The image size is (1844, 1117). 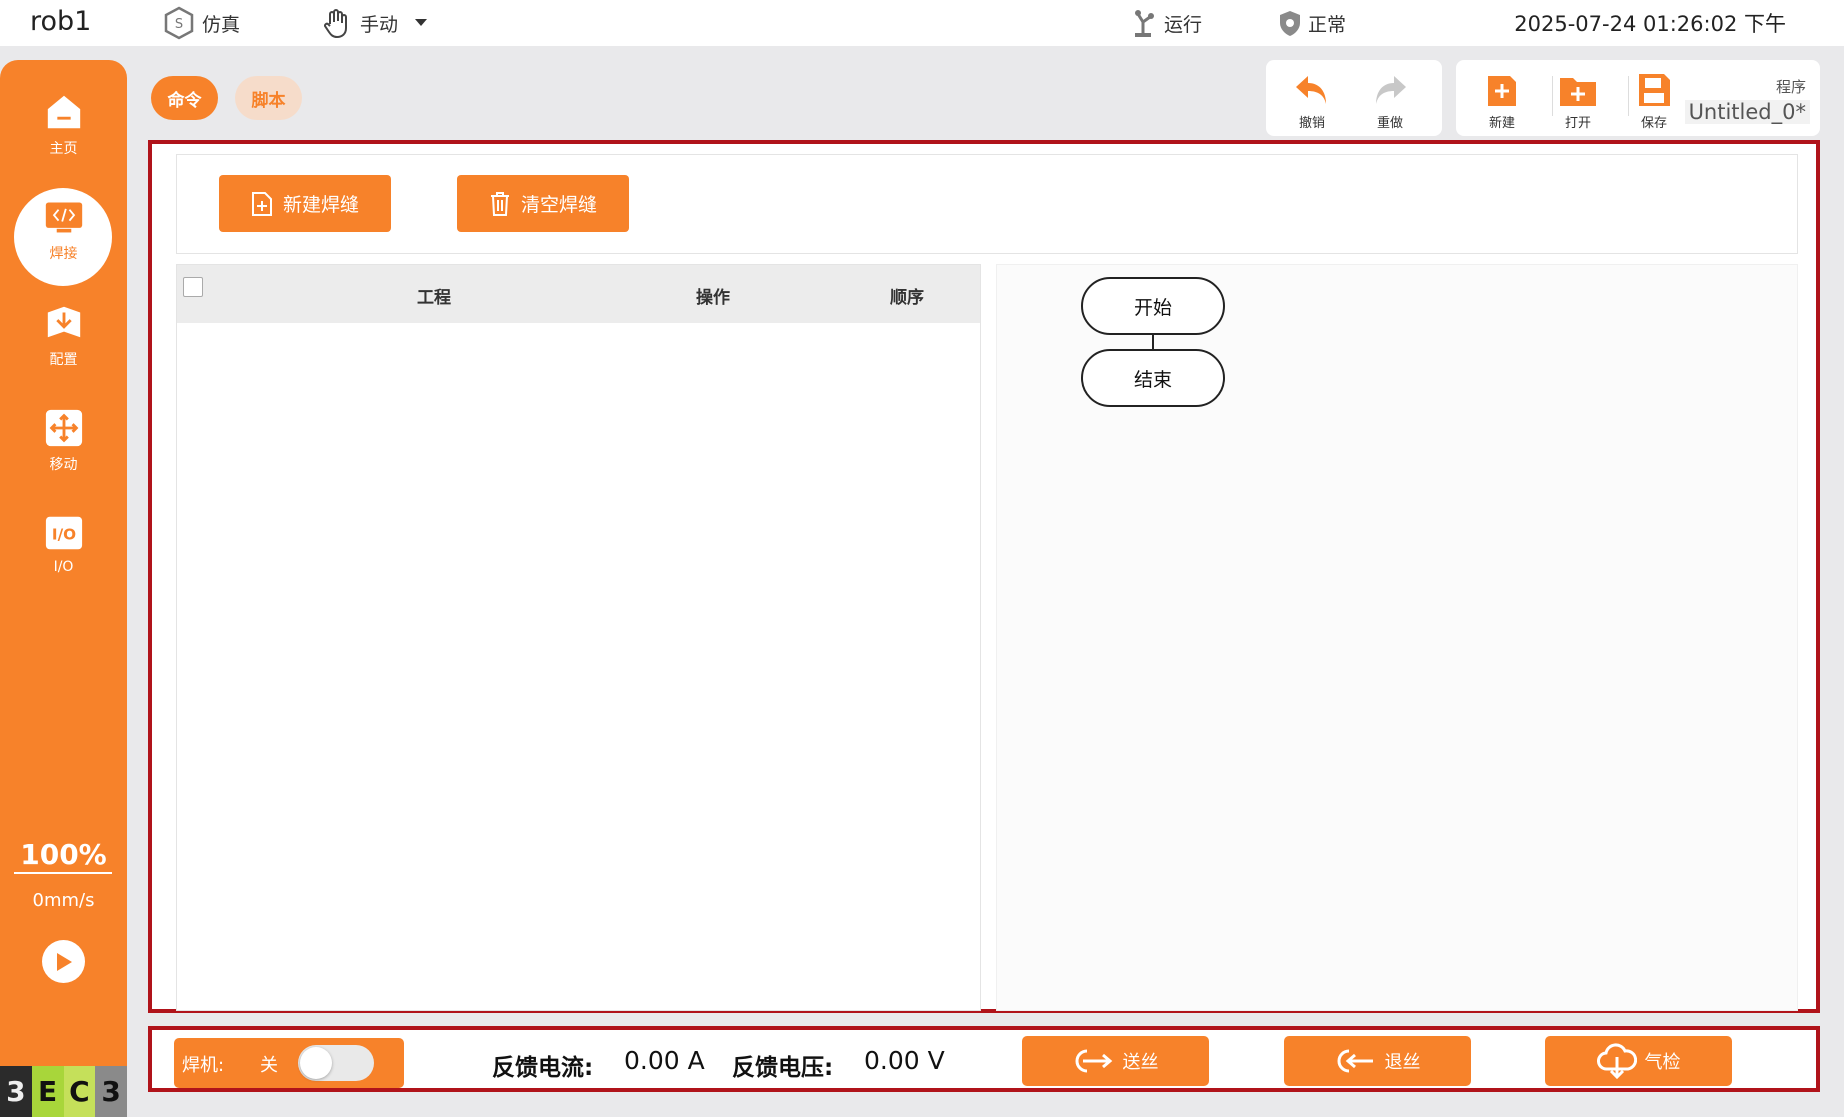 I want to click on chevron-down-icon, so click(x=421, y=23).